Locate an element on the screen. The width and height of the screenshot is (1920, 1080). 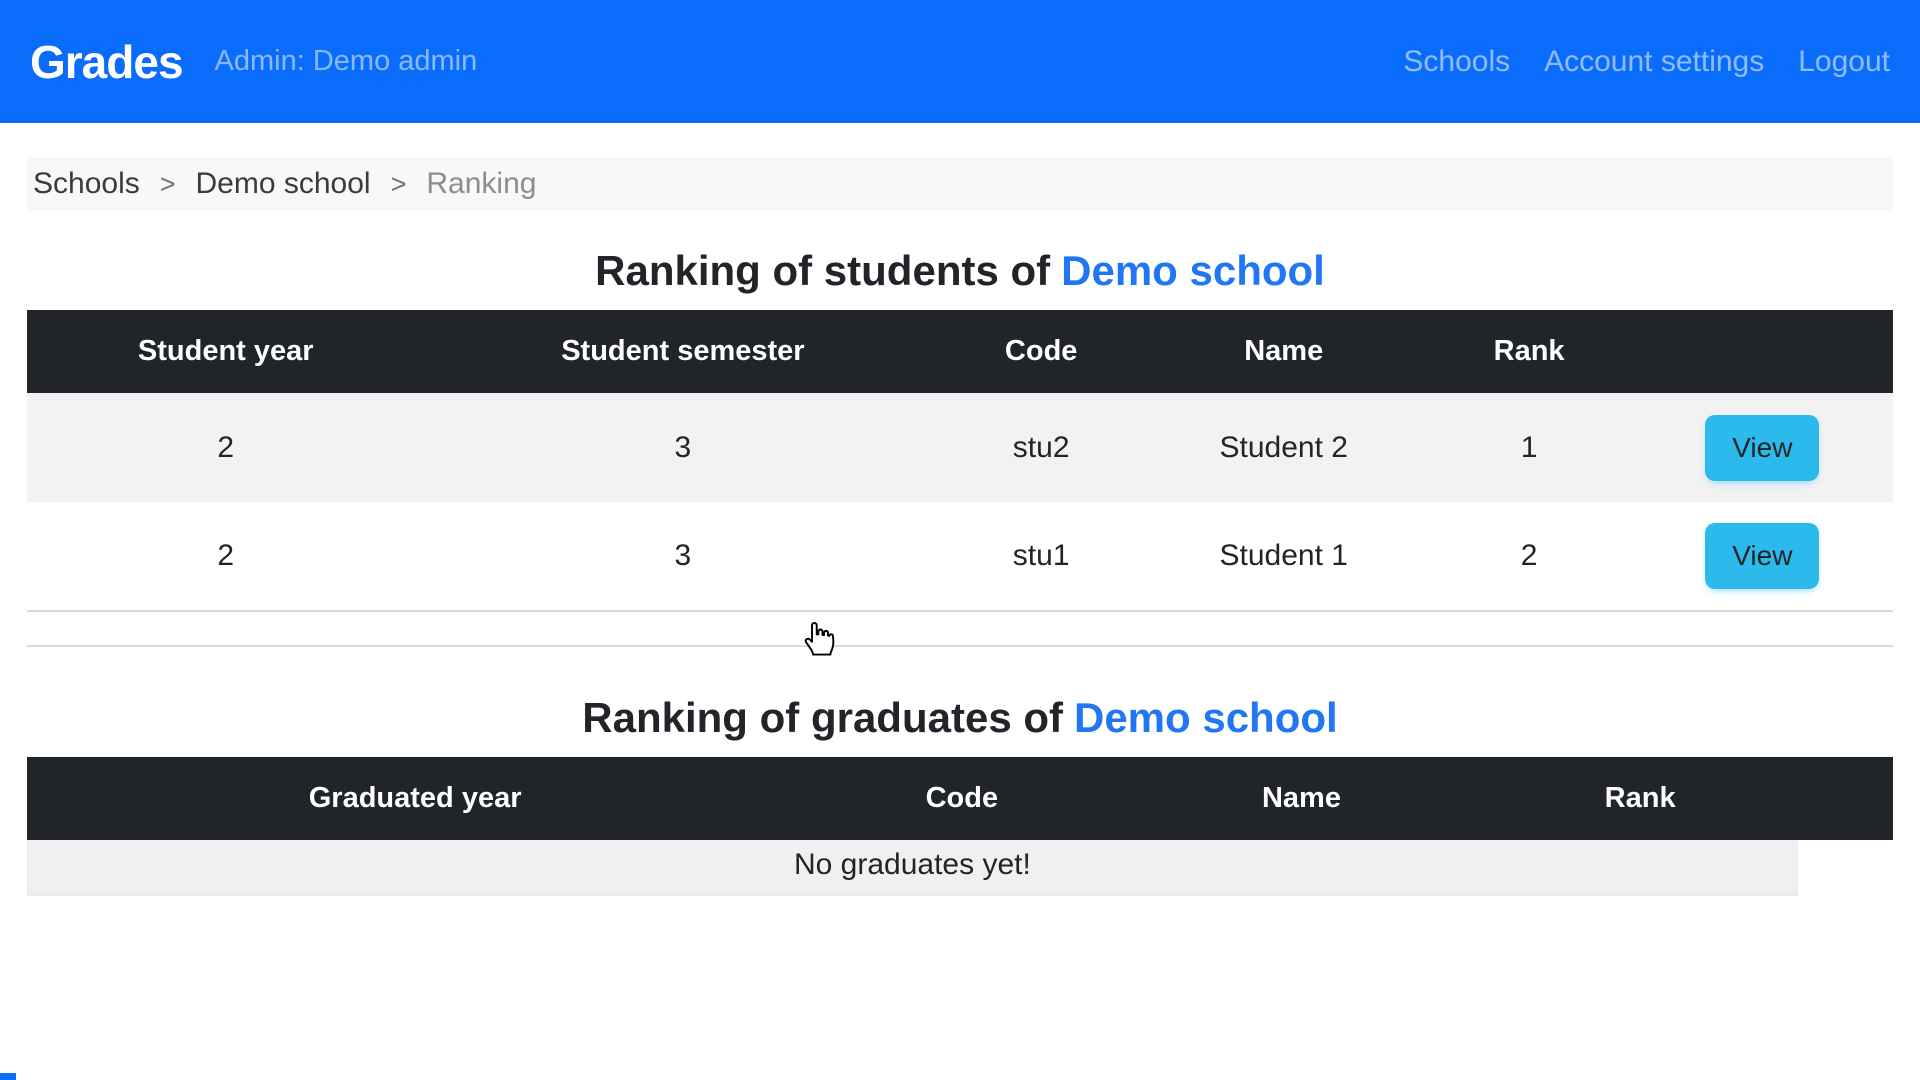
empty-spacer-cell is located at coordinates (960, 628).